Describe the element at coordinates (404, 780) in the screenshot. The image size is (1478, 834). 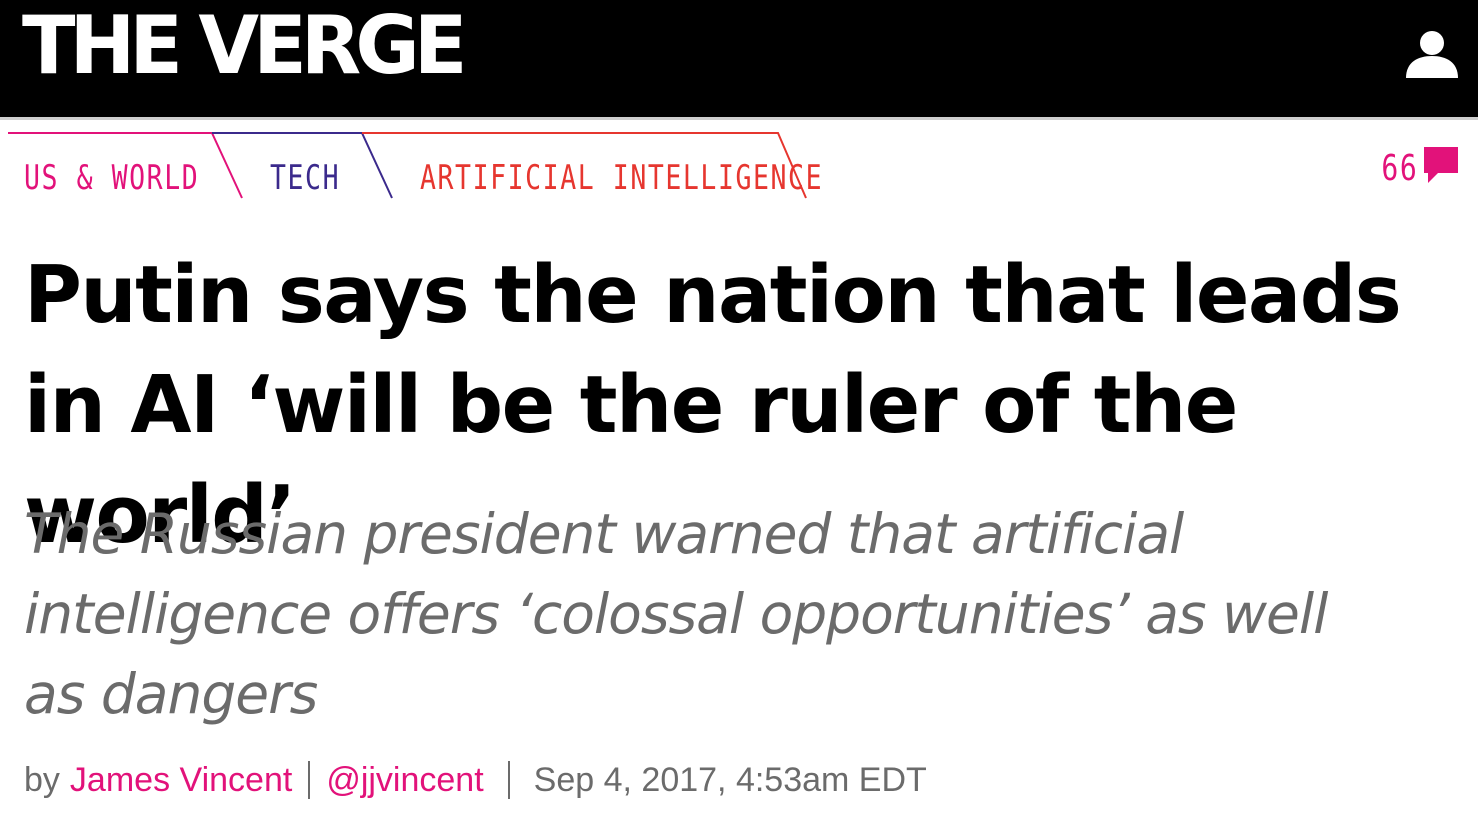
I see `author-twitter-link: @jjvincent` at that location.